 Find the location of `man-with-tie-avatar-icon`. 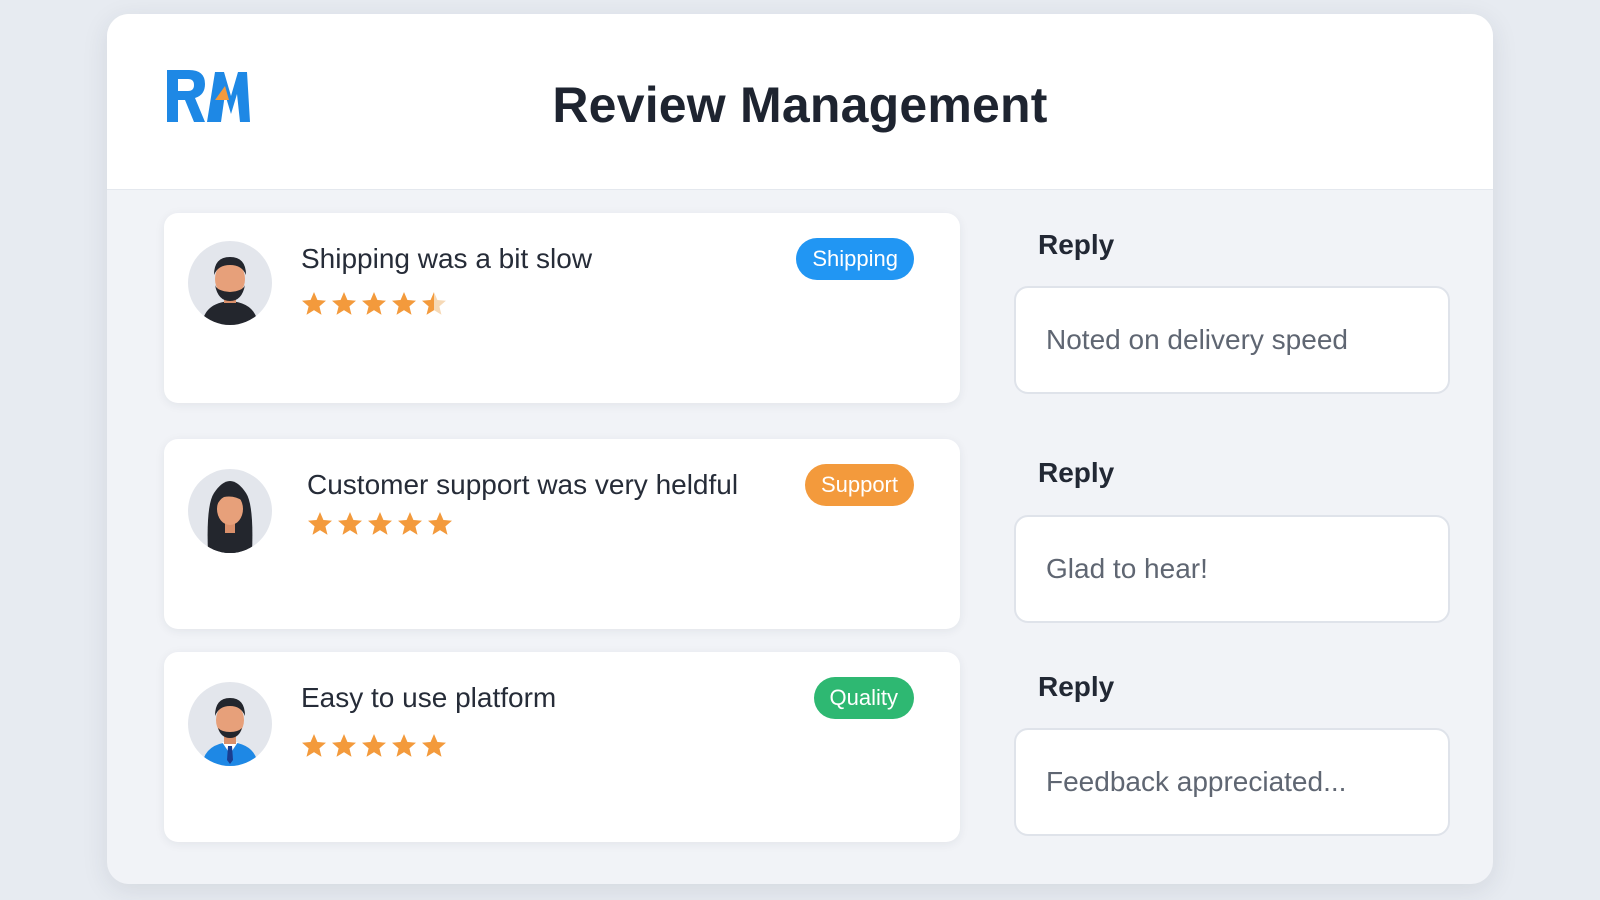

man-with-tie-avatar-icon is located at coordinates (230, 724).